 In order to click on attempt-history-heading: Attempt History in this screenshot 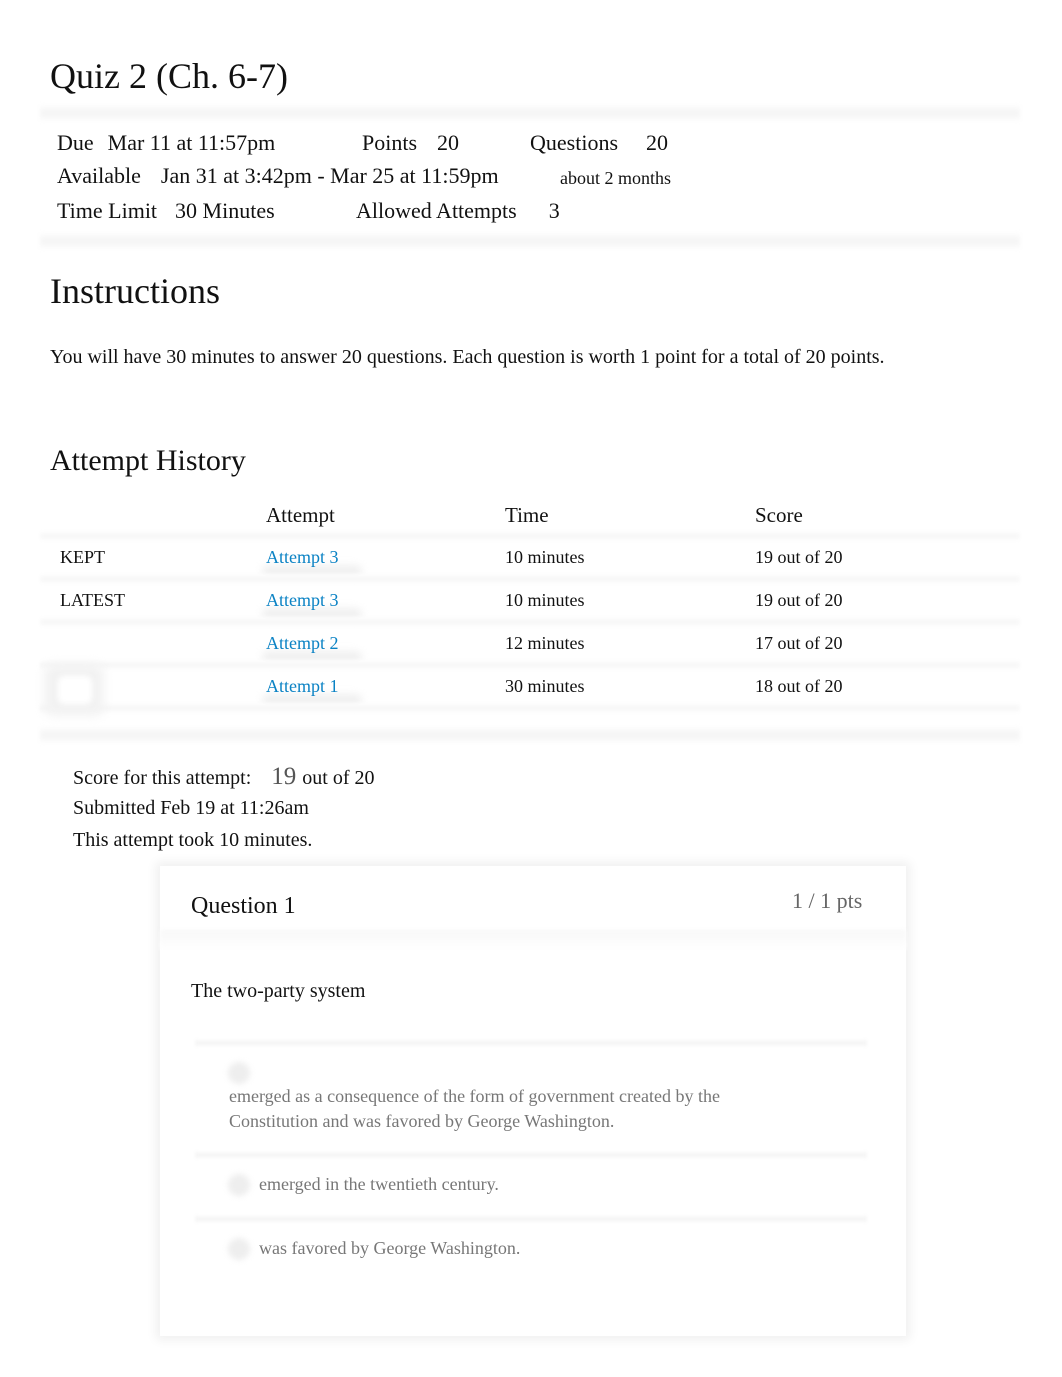, I will do `click(148, 460)`.